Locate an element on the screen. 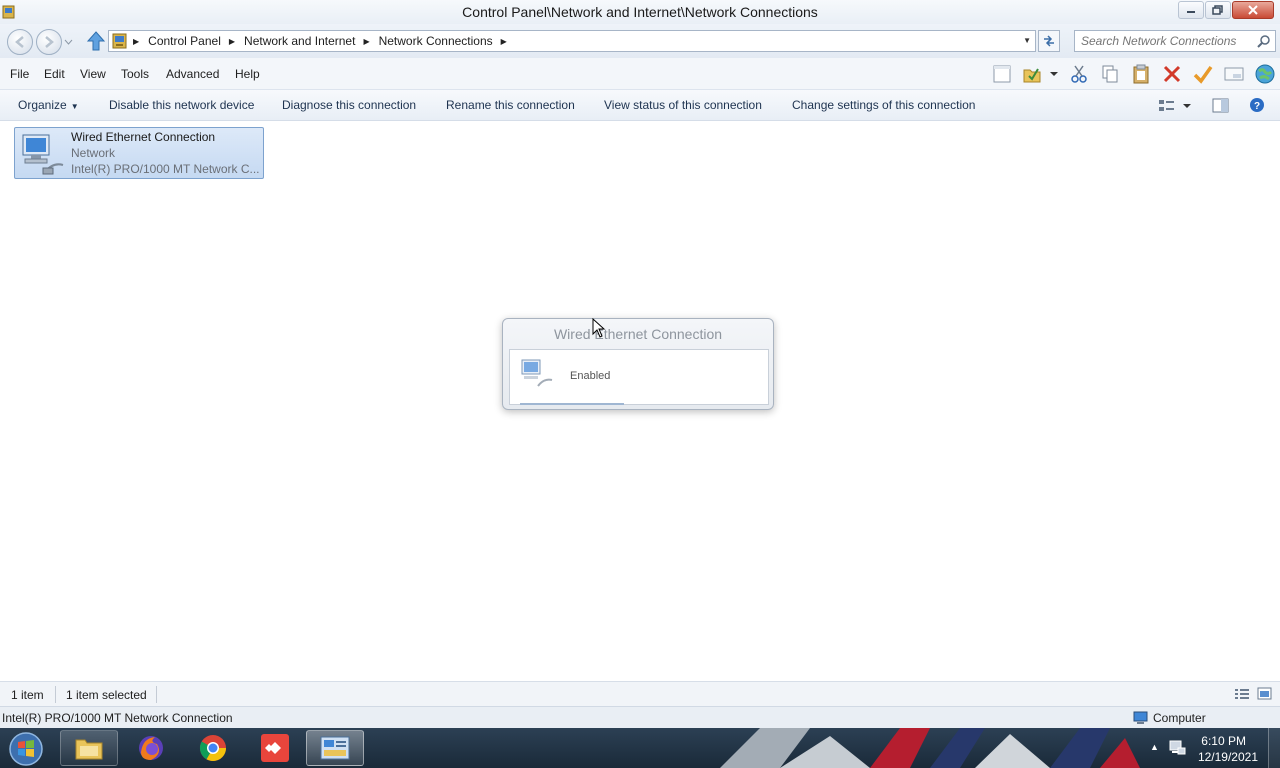 This screenshot has width=1280, height=768. rename-button: Rename this connection is located at coordinates (510, 105).